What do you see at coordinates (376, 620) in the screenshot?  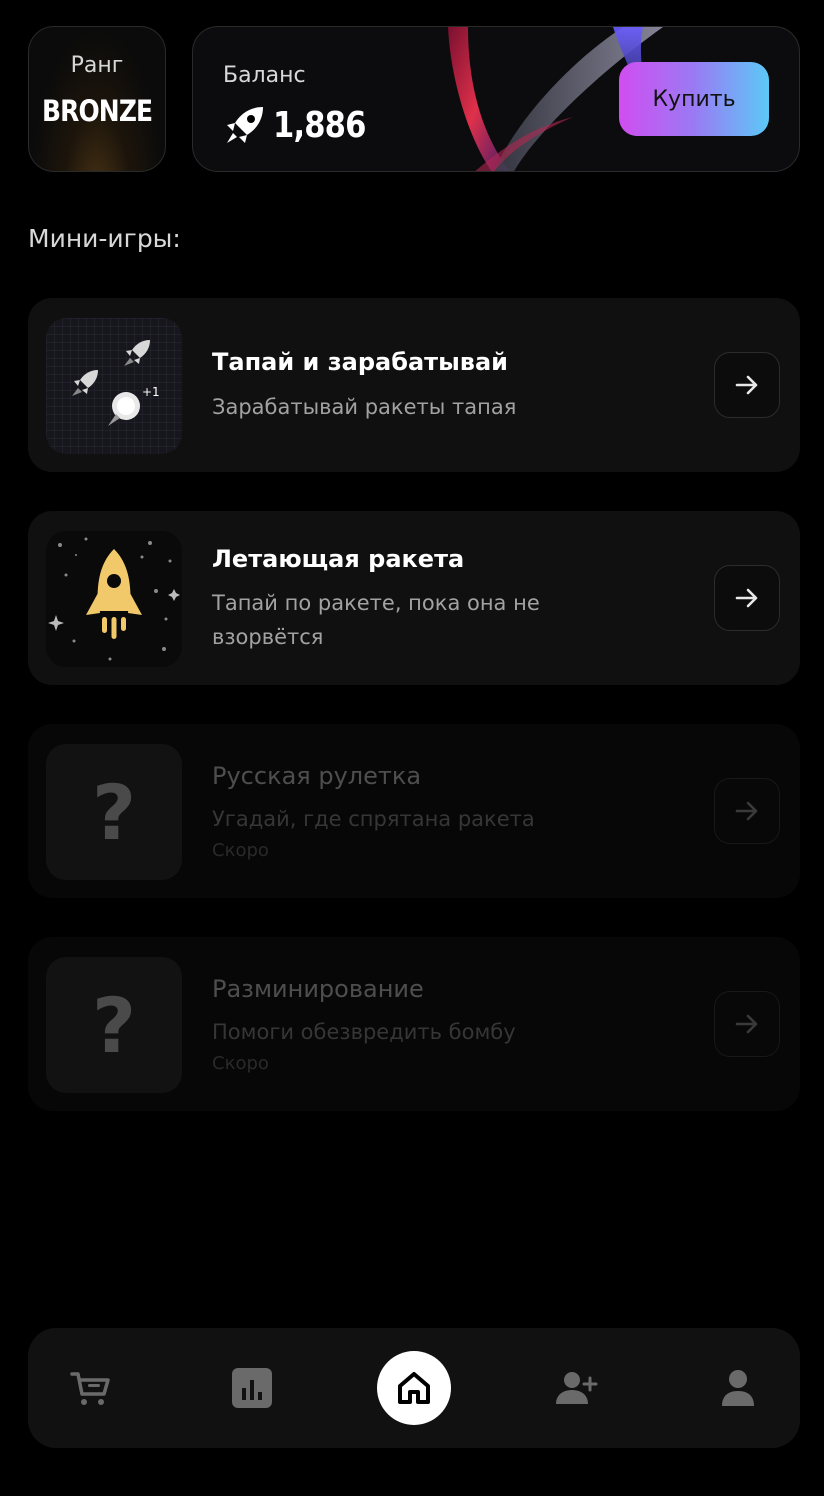 I see `game-description: Тапай по ракете, пока она не взорвётся` at bounding box center [376, 620].